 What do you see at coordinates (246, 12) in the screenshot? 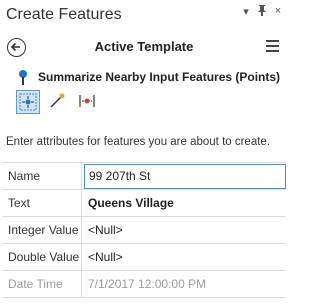
I see `dropdown-icon: ▾` at bounding box center [246, 12].